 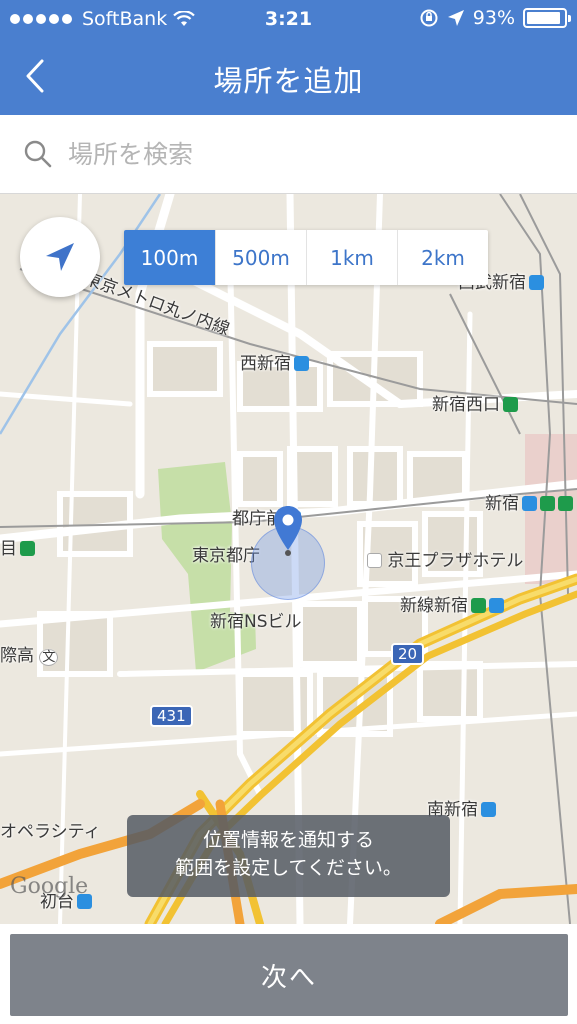 I want to click on map-label-shinjuku: 新宿, so click(x=529, y=501).